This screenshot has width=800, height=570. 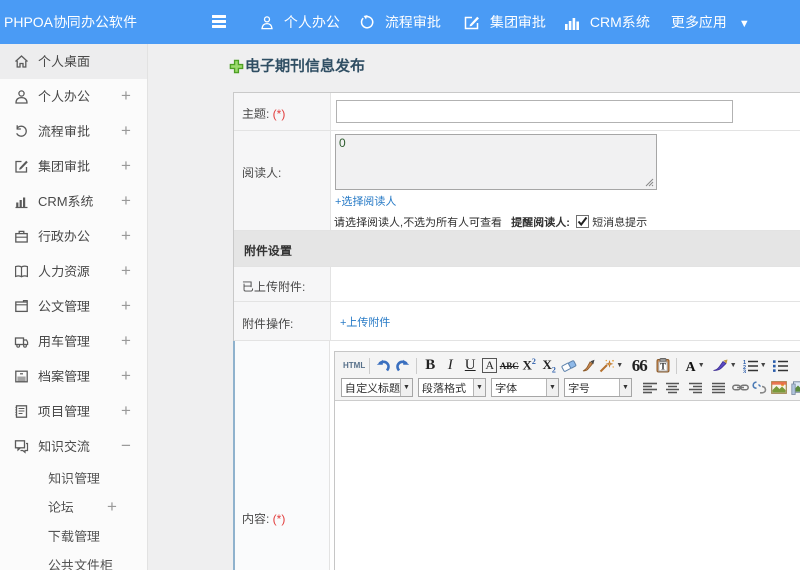 I want to click on svg-text: T, so click(x=663, y=367).